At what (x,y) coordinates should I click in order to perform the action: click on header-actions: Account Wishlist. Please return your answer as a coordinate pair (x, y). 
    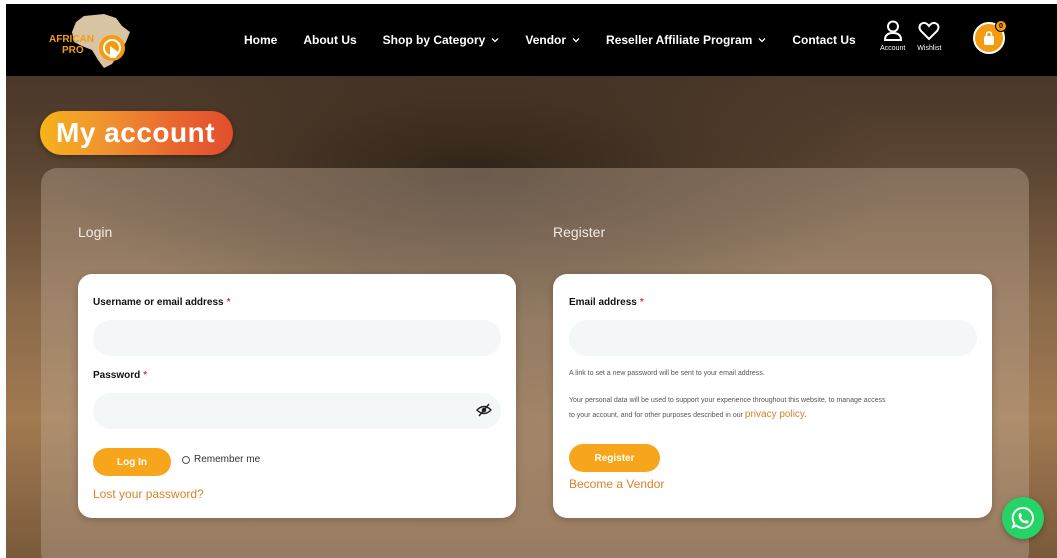
    Looking at the image, I should click on (910, 36).